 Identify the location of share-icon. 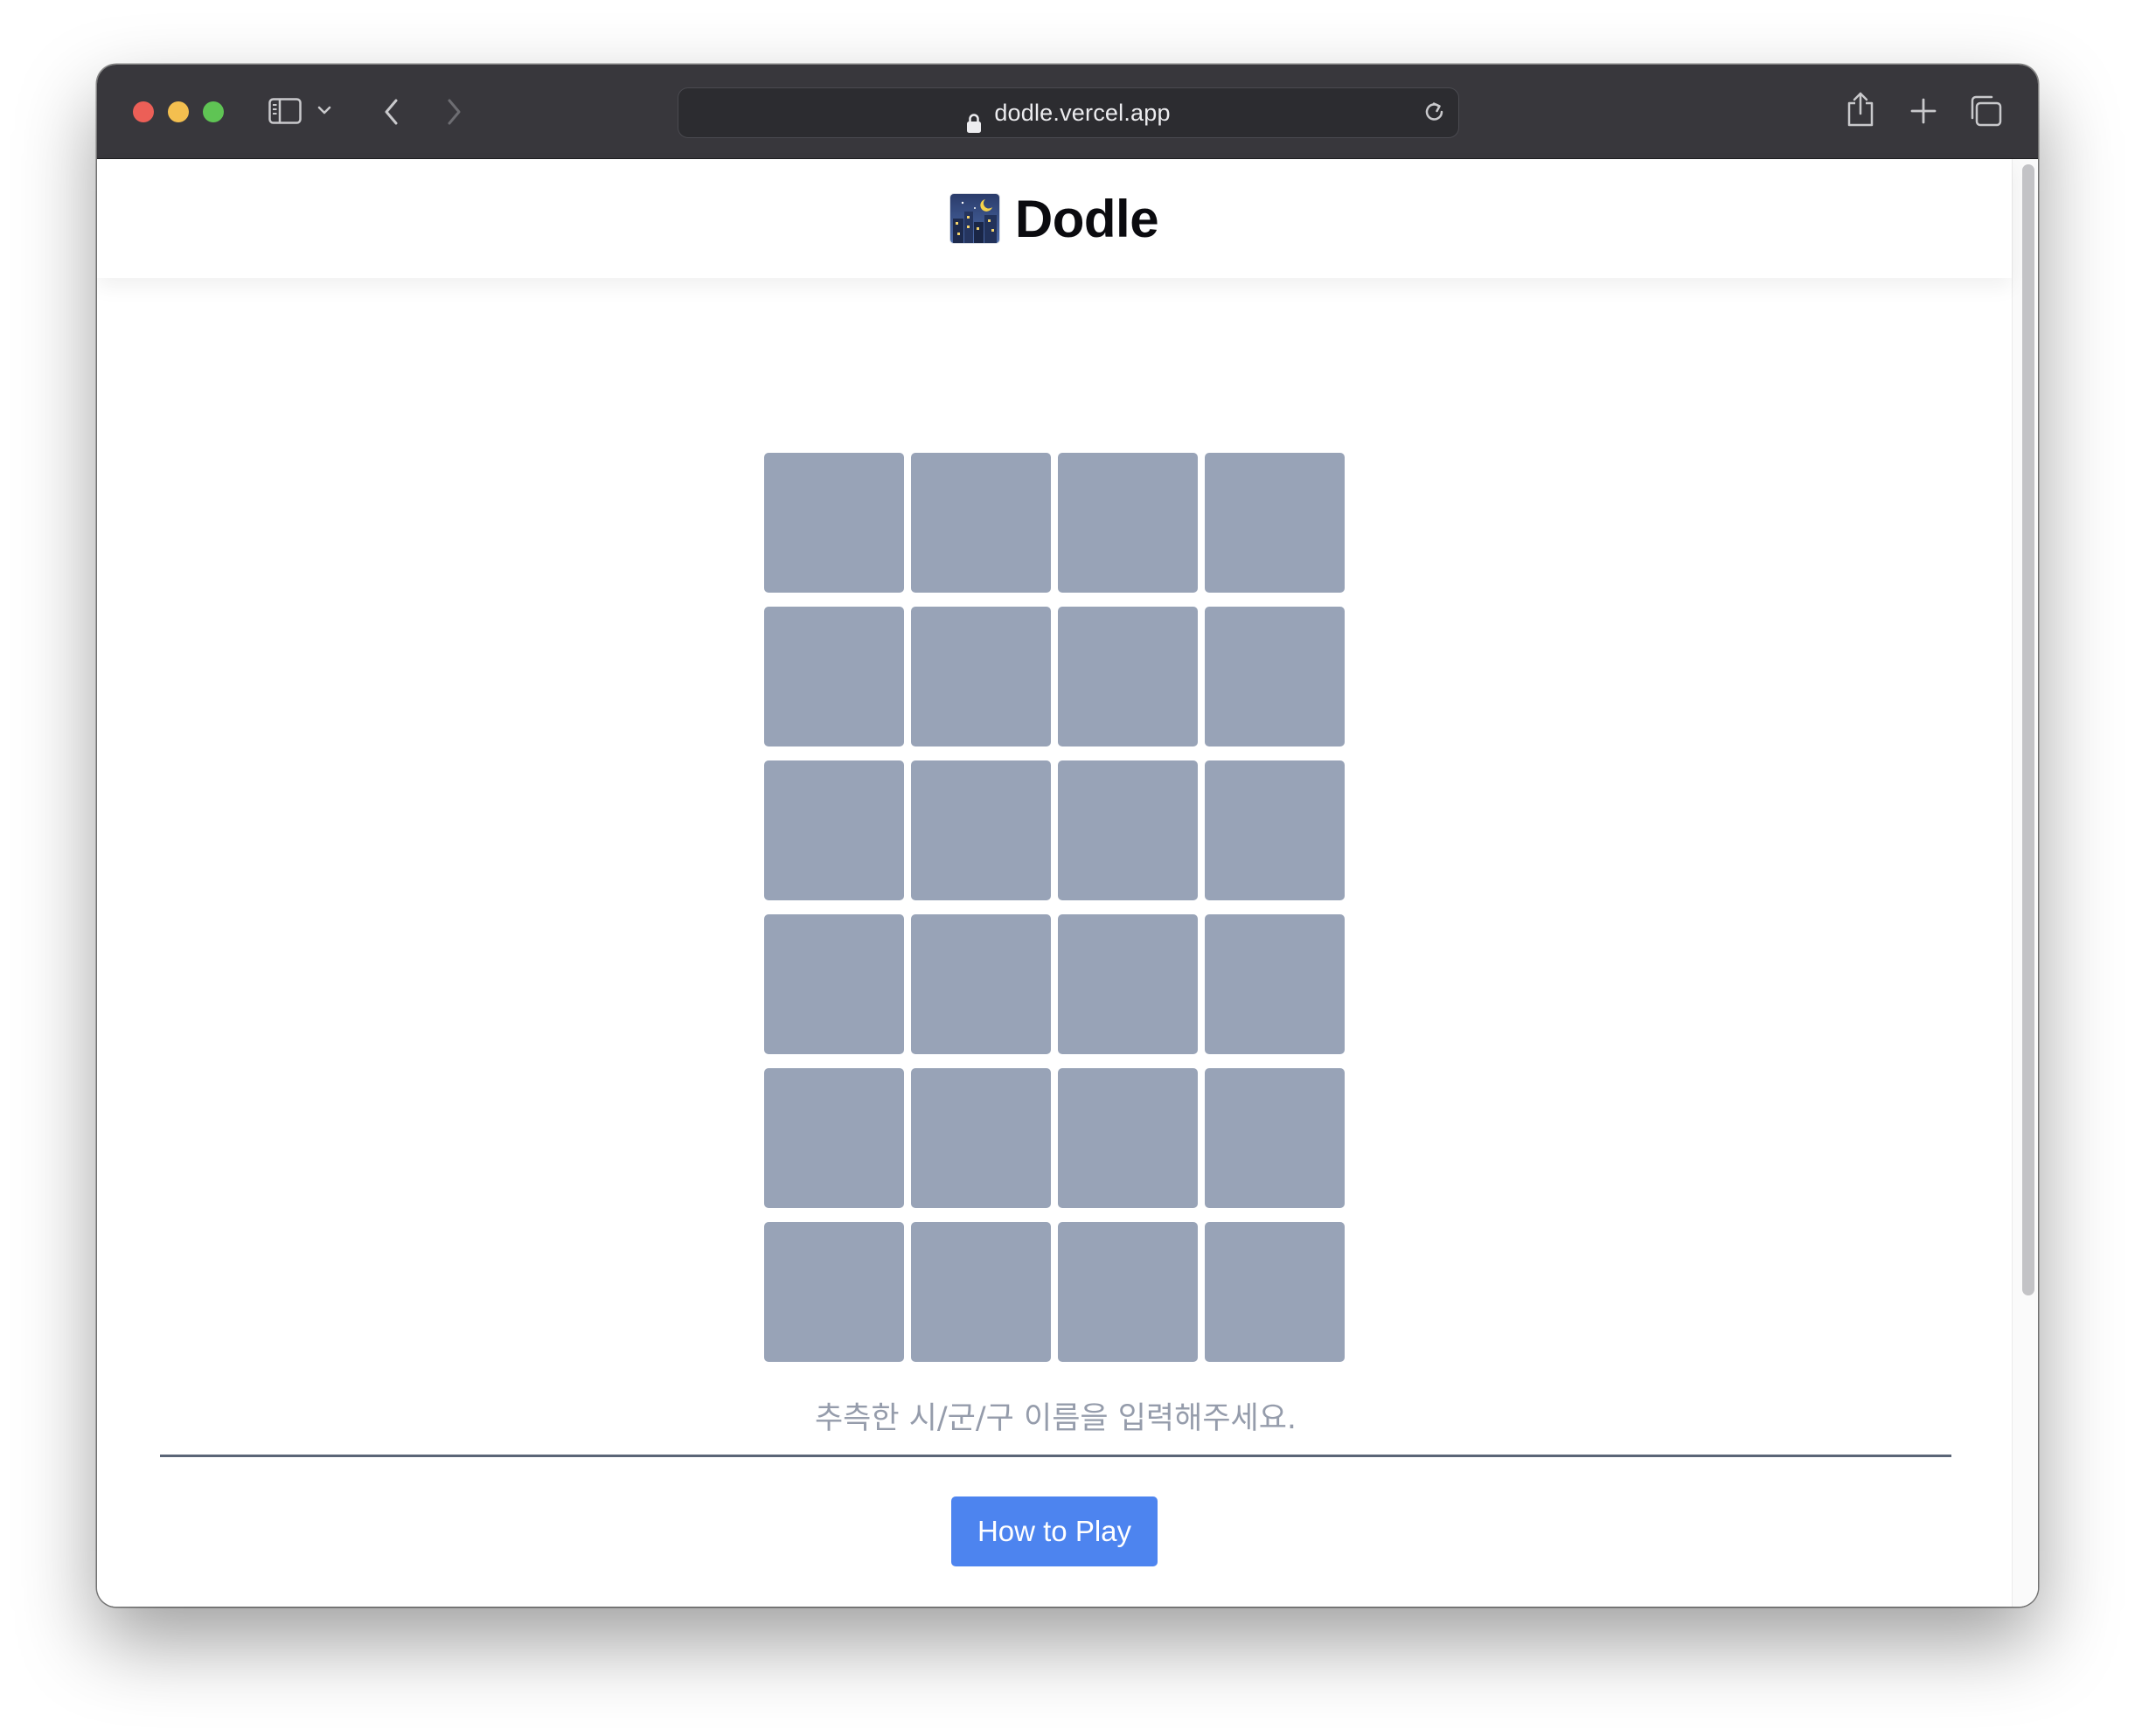
(1860, 109).